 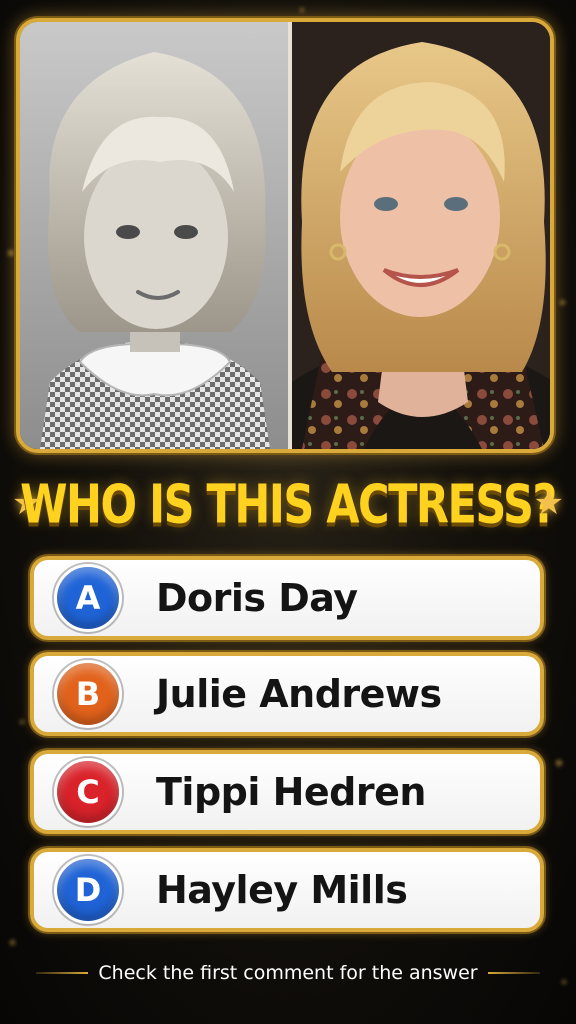 What do you see at coordinates (282, 890) in the screenshot?
I see `option-label: Hayley Mills` at bounding box center [282, 890].